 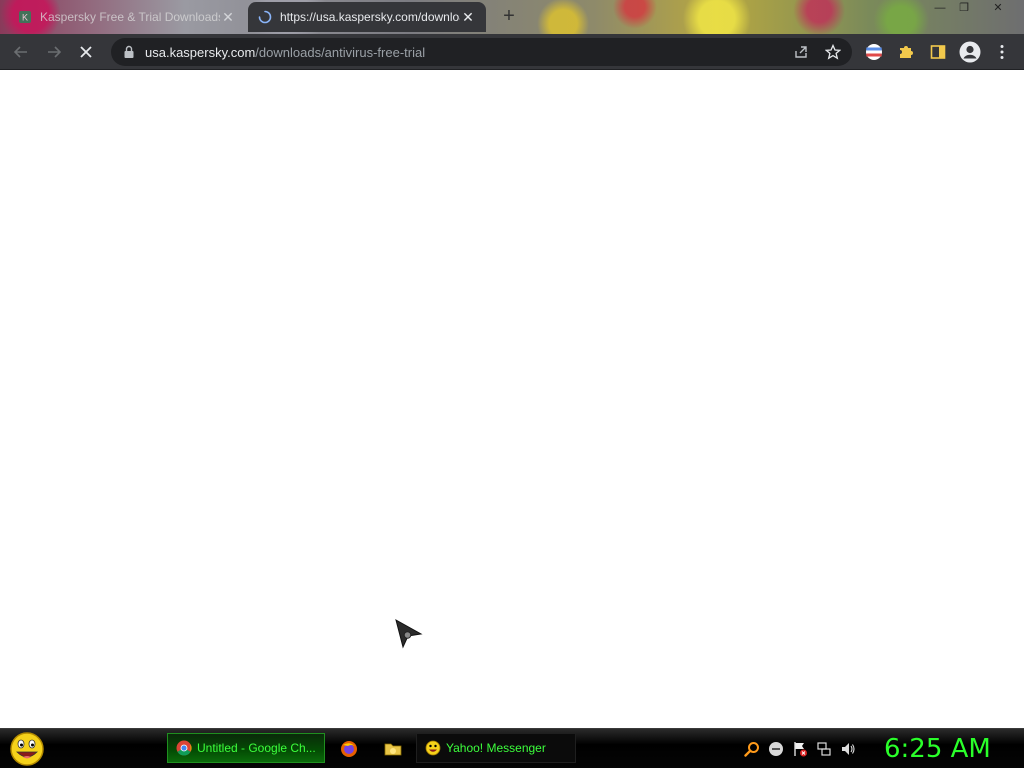 What do you see at coordinates (509, 16) in the screenshot?
I see `new-tab-button: +` at bounding box center [509, 16].